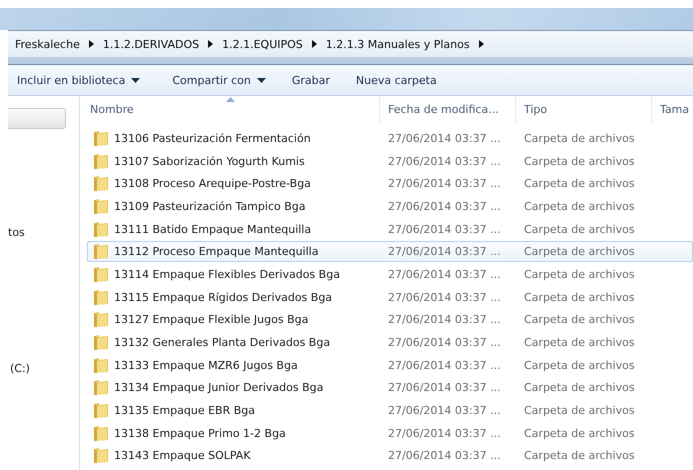  What do you see at coordinates (223, 297) in the screenshot?
I see `folder-name: 13115 Empaque Rígidos Derivados Bga` at bounding box center [223, 297].